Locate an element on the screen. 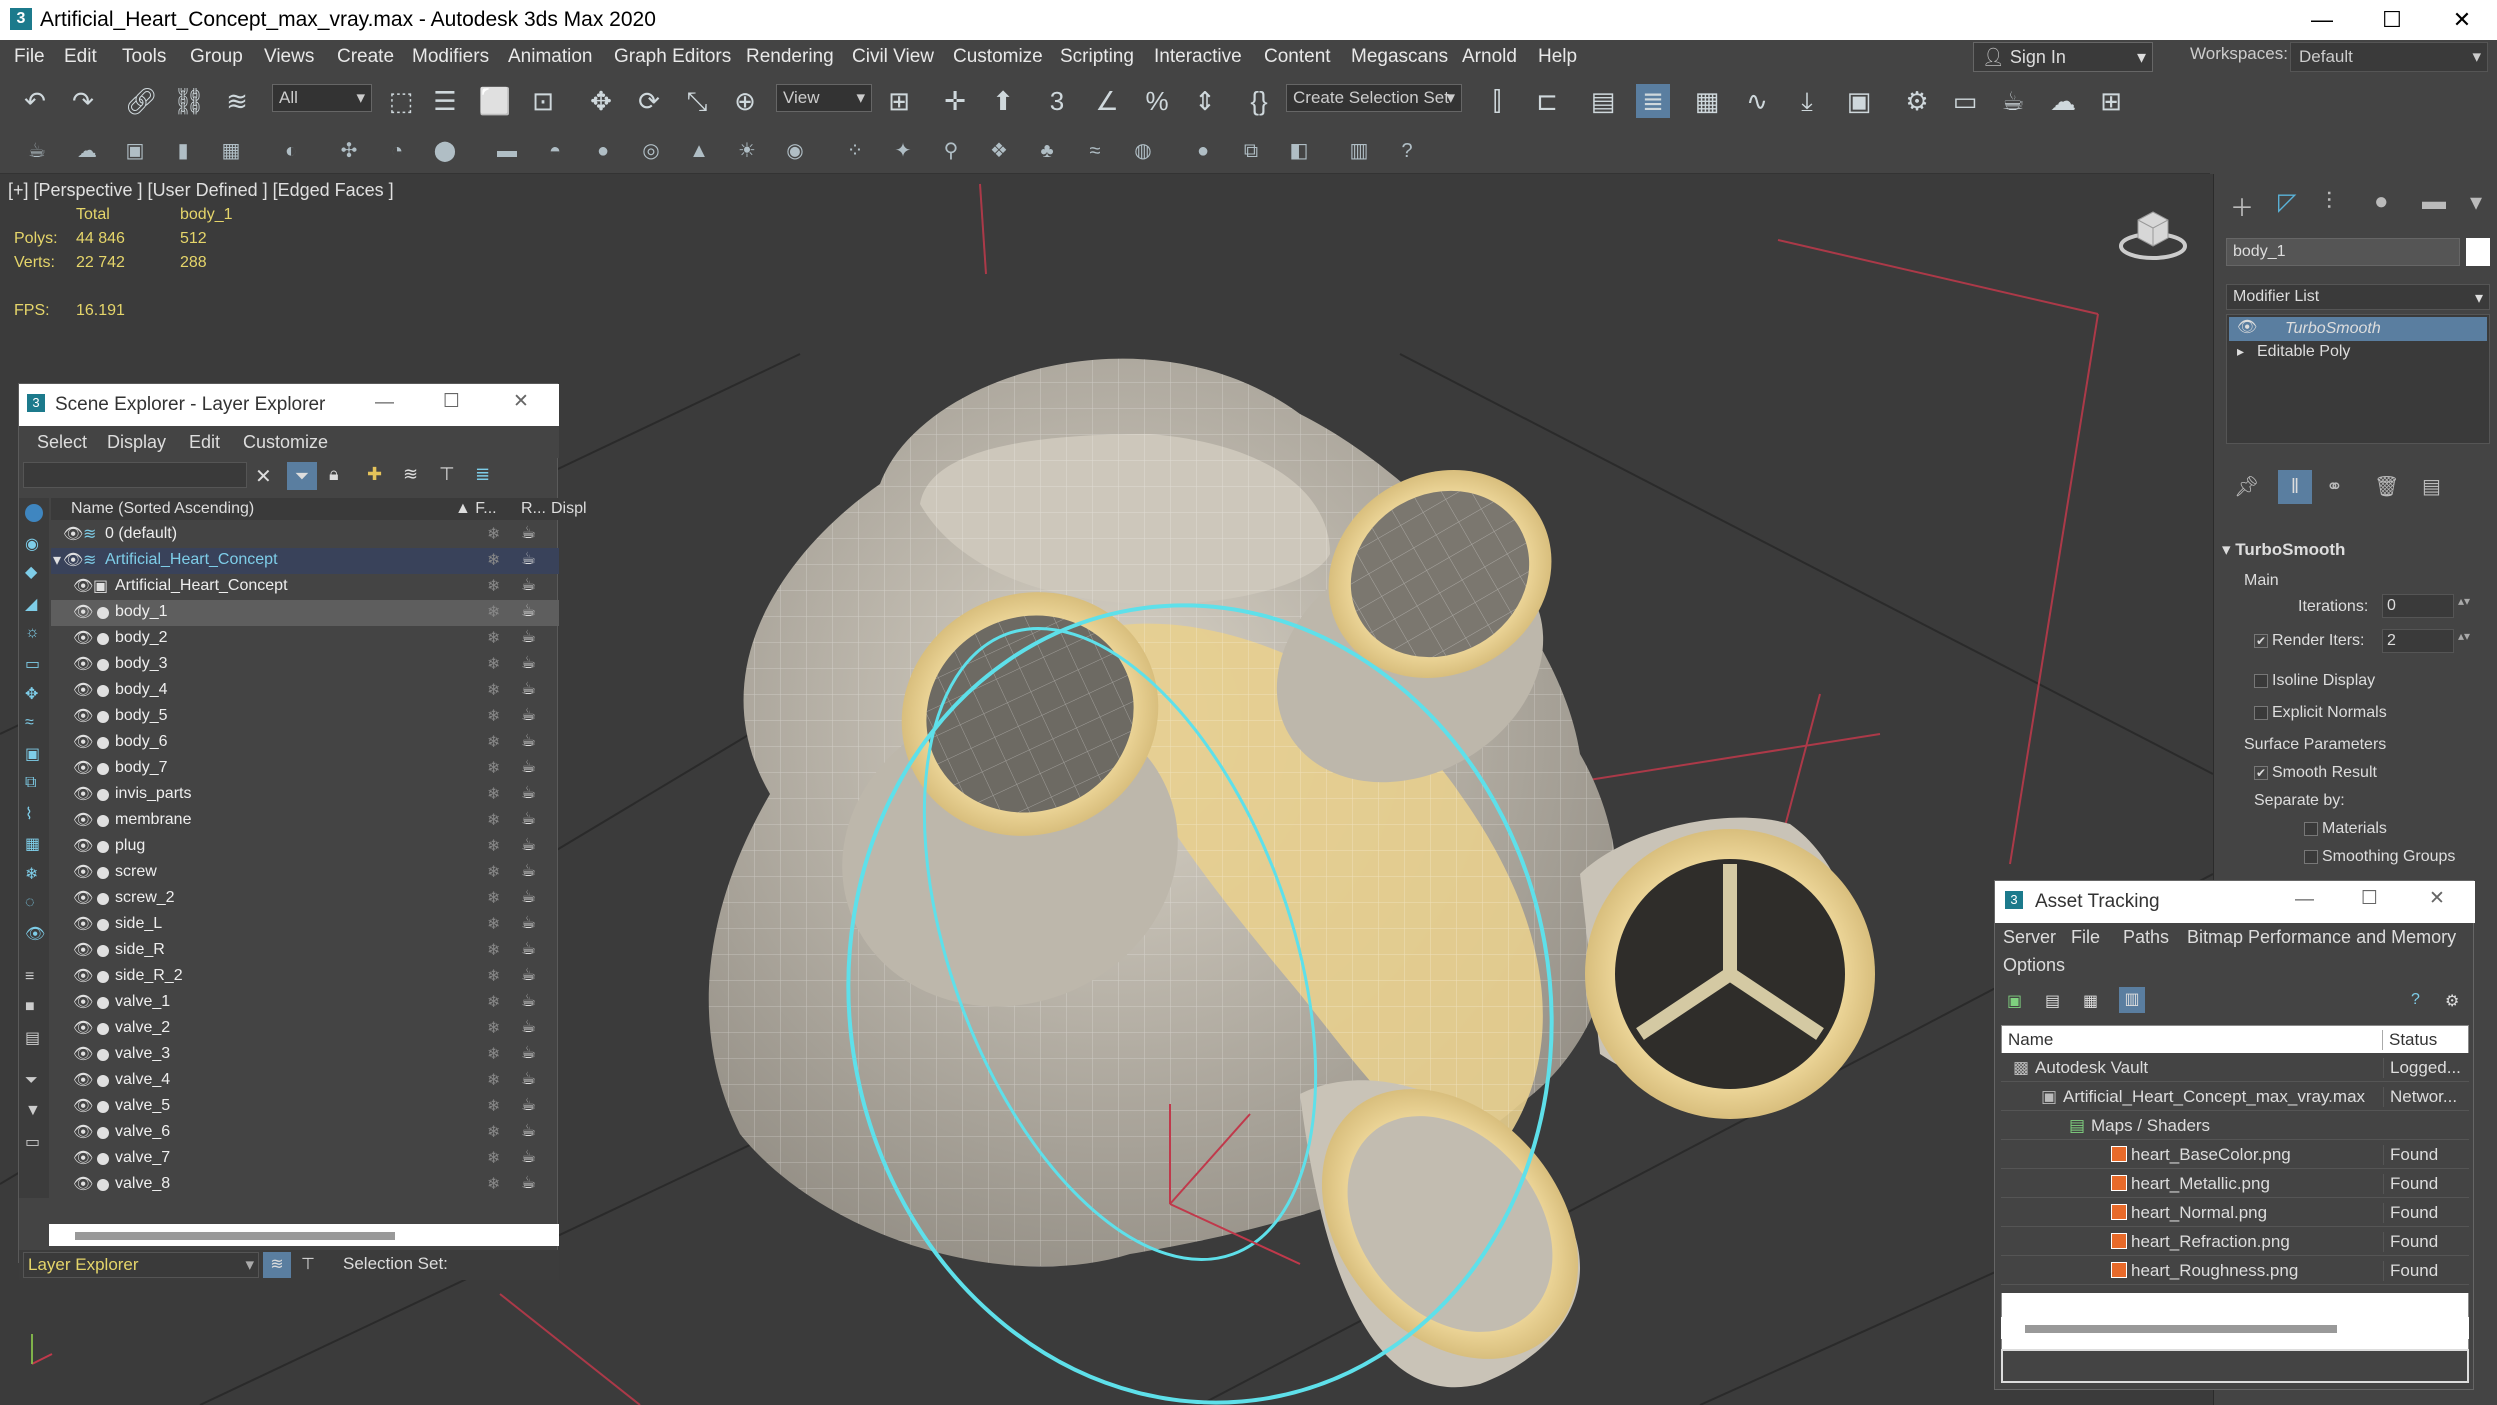  configure-modifier-sets-icon: ▤ is located at coordinates (2431, 486).